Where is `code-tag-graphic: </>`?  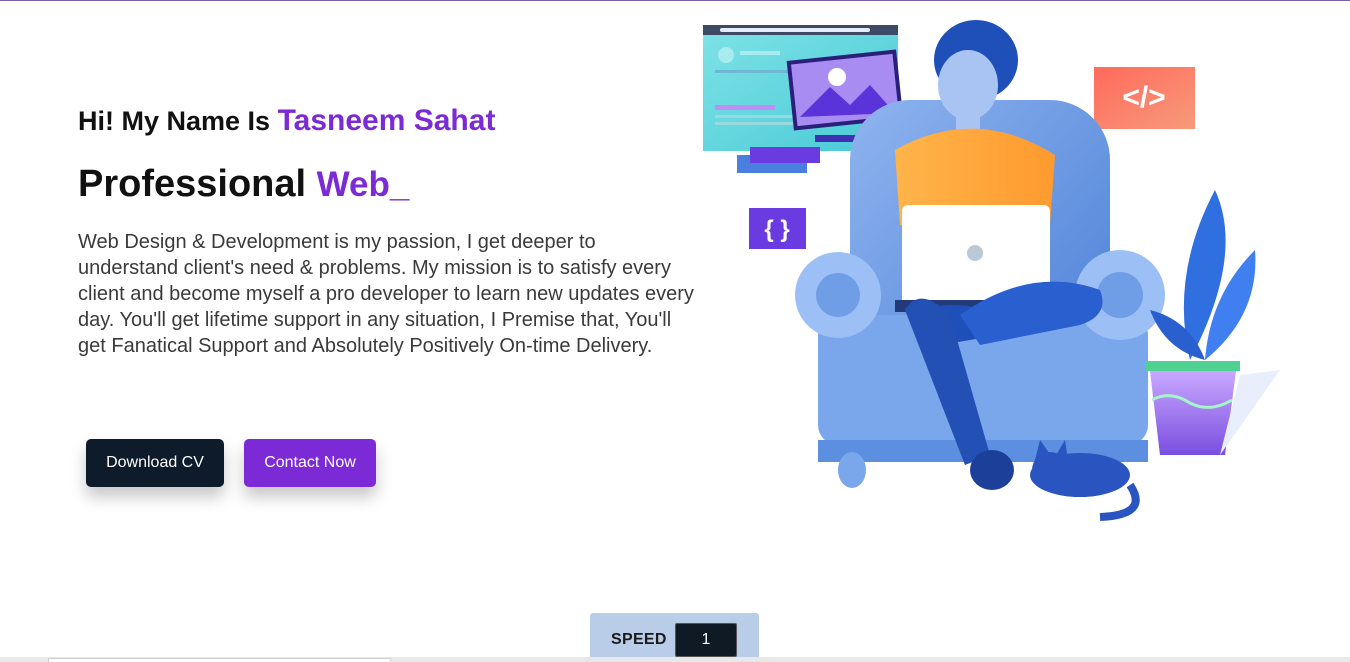 code-tag-graphic: </> is located at coordinates (1144, 98).